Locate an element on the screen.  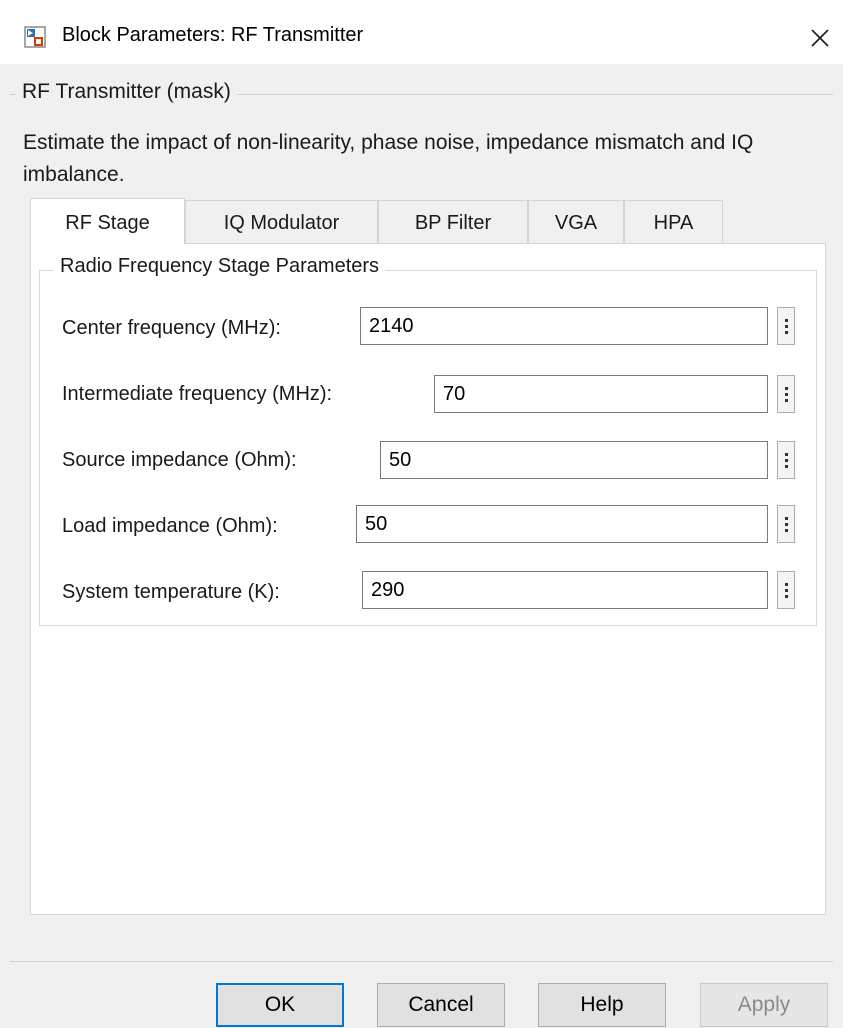
tab-rf-stage: RF Stage is located at coordinates (107, 221).